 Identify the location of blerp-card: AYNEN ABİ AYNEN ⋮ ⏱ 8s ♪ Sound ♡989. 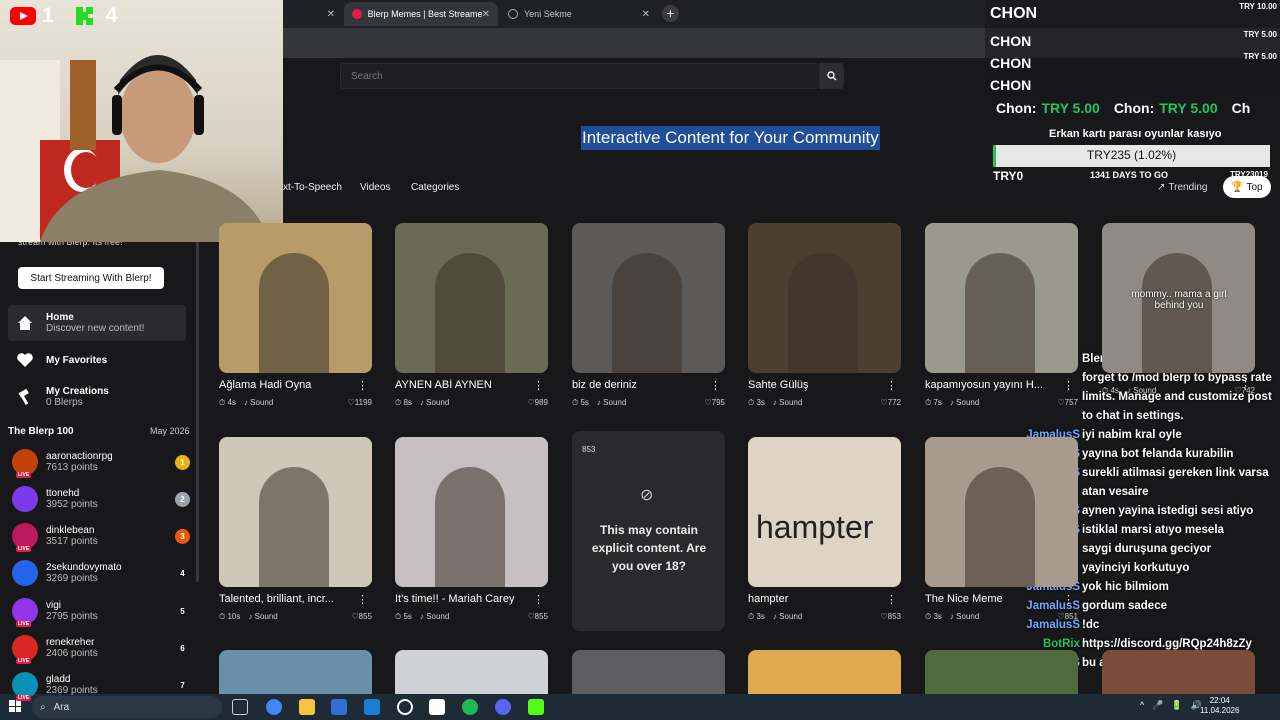
(471, 315).